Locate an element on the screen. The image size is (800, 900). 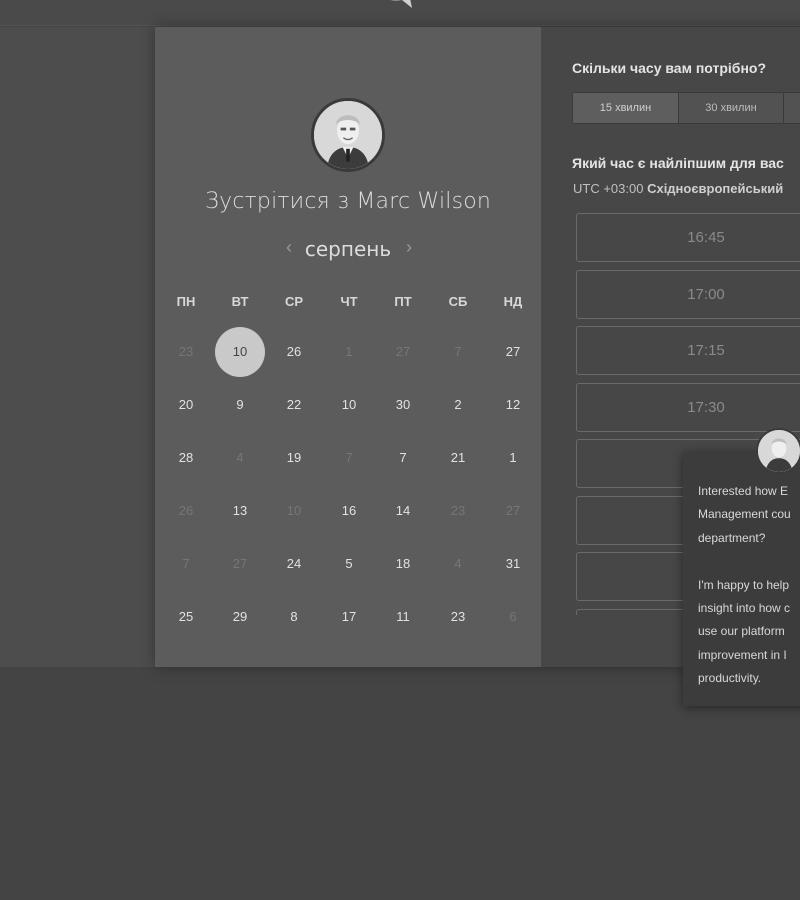
timezone-name: Східноєвропейський is located at coordinates (715, 188).